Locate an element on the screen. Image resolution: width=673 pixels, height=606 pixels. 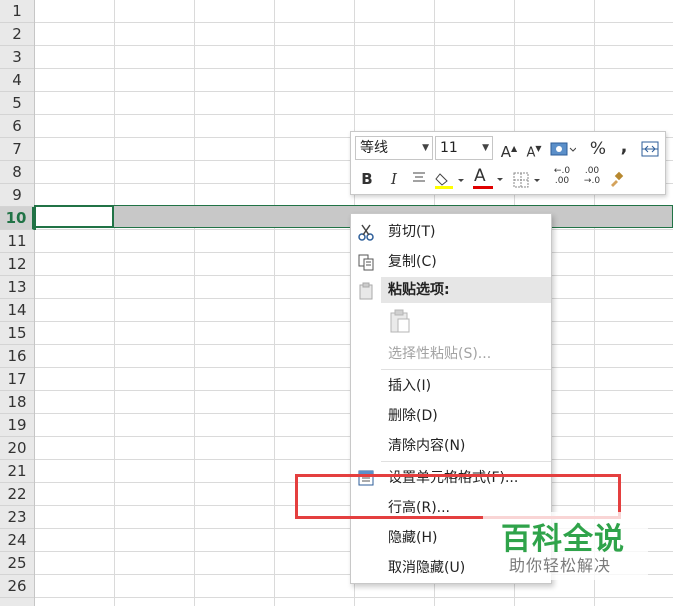
decrease-decimal-button: .00 →.0 is located at coordinates (592, 177).